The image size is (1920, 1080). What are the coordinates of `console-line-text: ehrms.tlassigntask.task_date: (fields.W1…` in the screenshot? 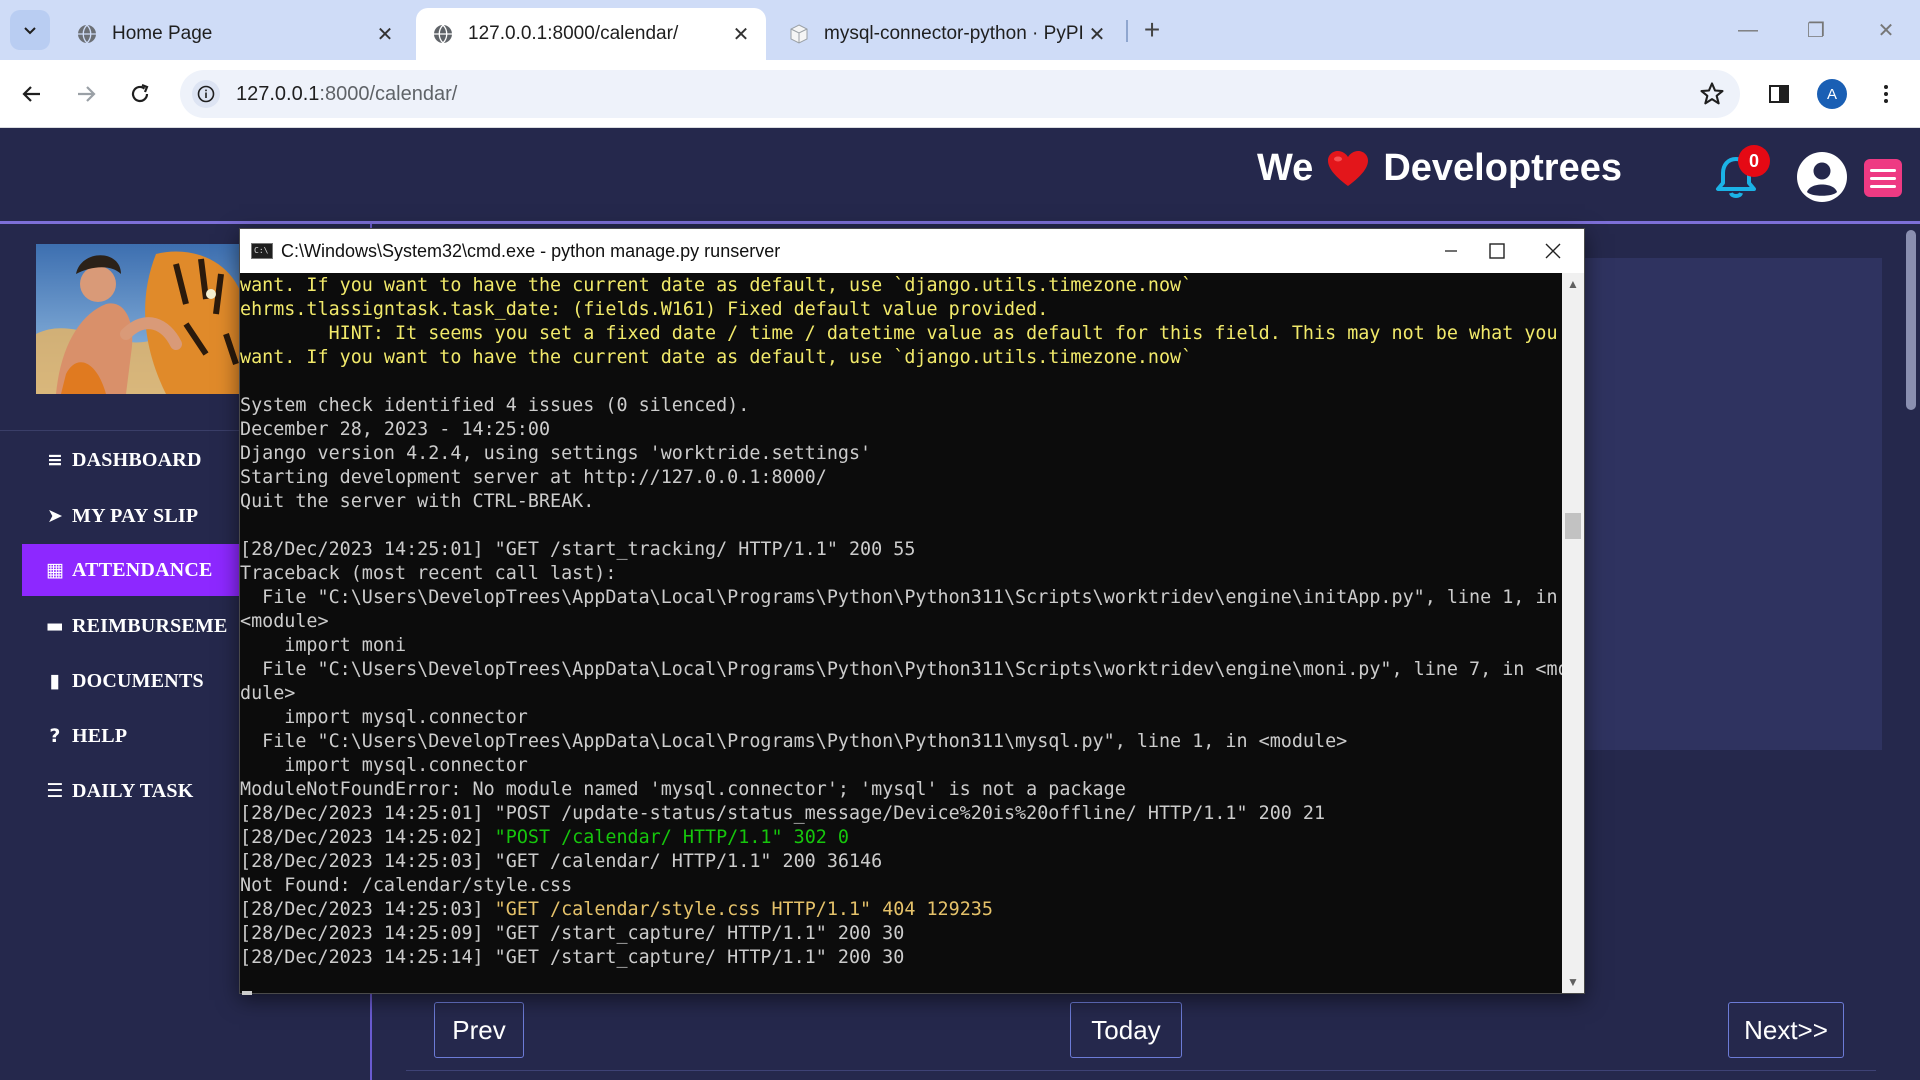 It's located at (644, 309).